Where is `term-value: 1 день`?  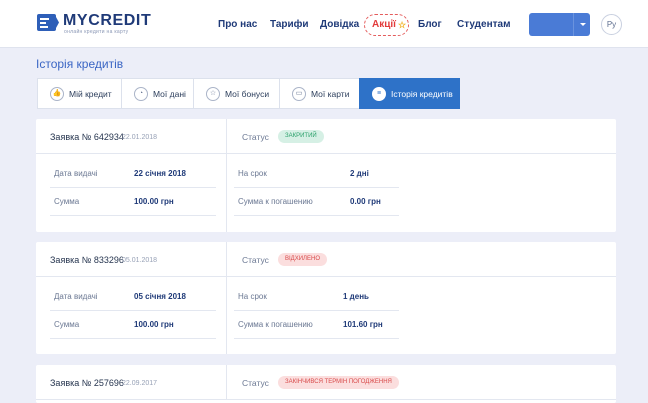 term-value: 1 день is located at coordinates (356, 296).